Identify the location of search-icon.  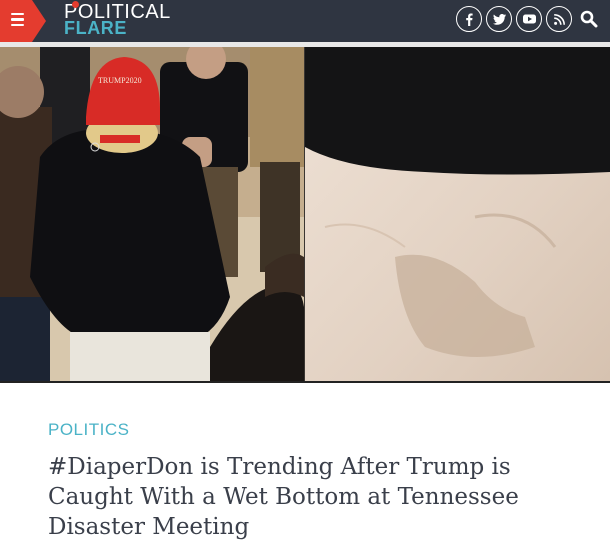
(589, 19).